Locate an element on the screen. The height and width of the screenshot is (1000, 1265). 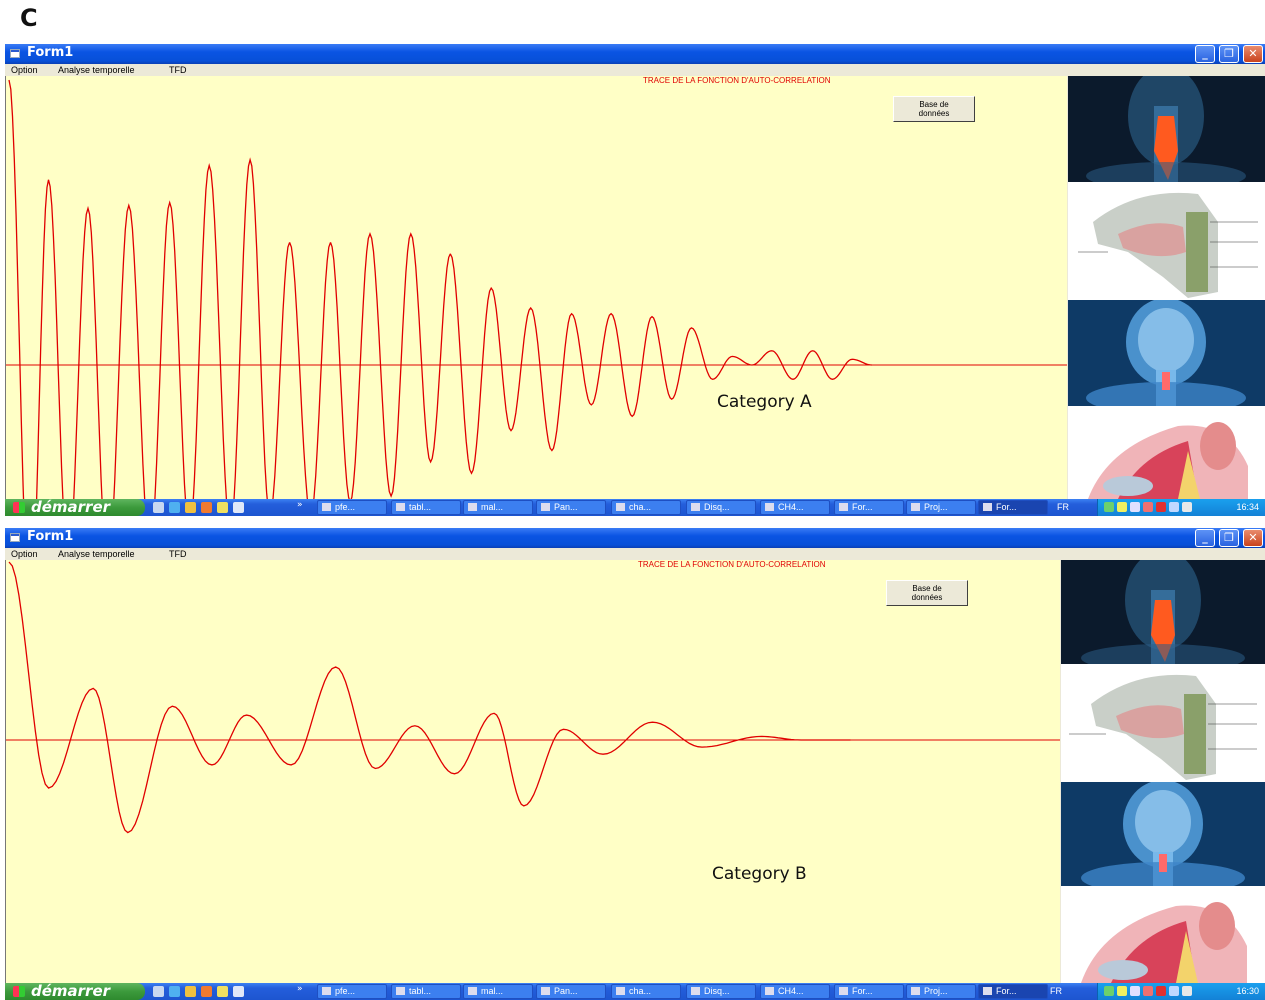
clock: 16:34 is located at coordinates (1247, 507).